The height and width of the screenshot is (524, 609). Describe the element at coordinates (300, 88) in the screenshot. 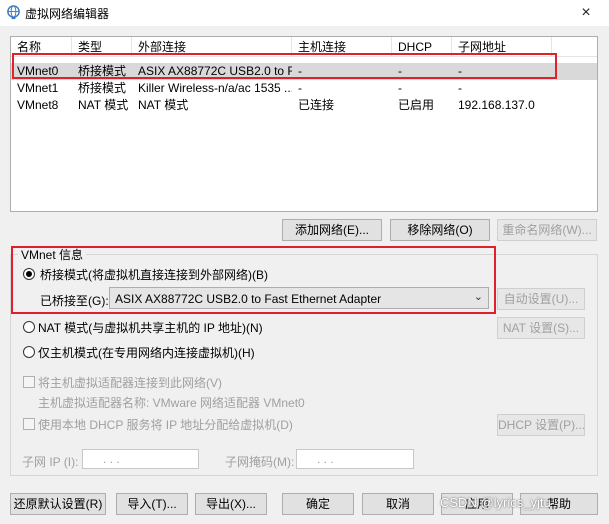

I see `cell-host: -` at that location.